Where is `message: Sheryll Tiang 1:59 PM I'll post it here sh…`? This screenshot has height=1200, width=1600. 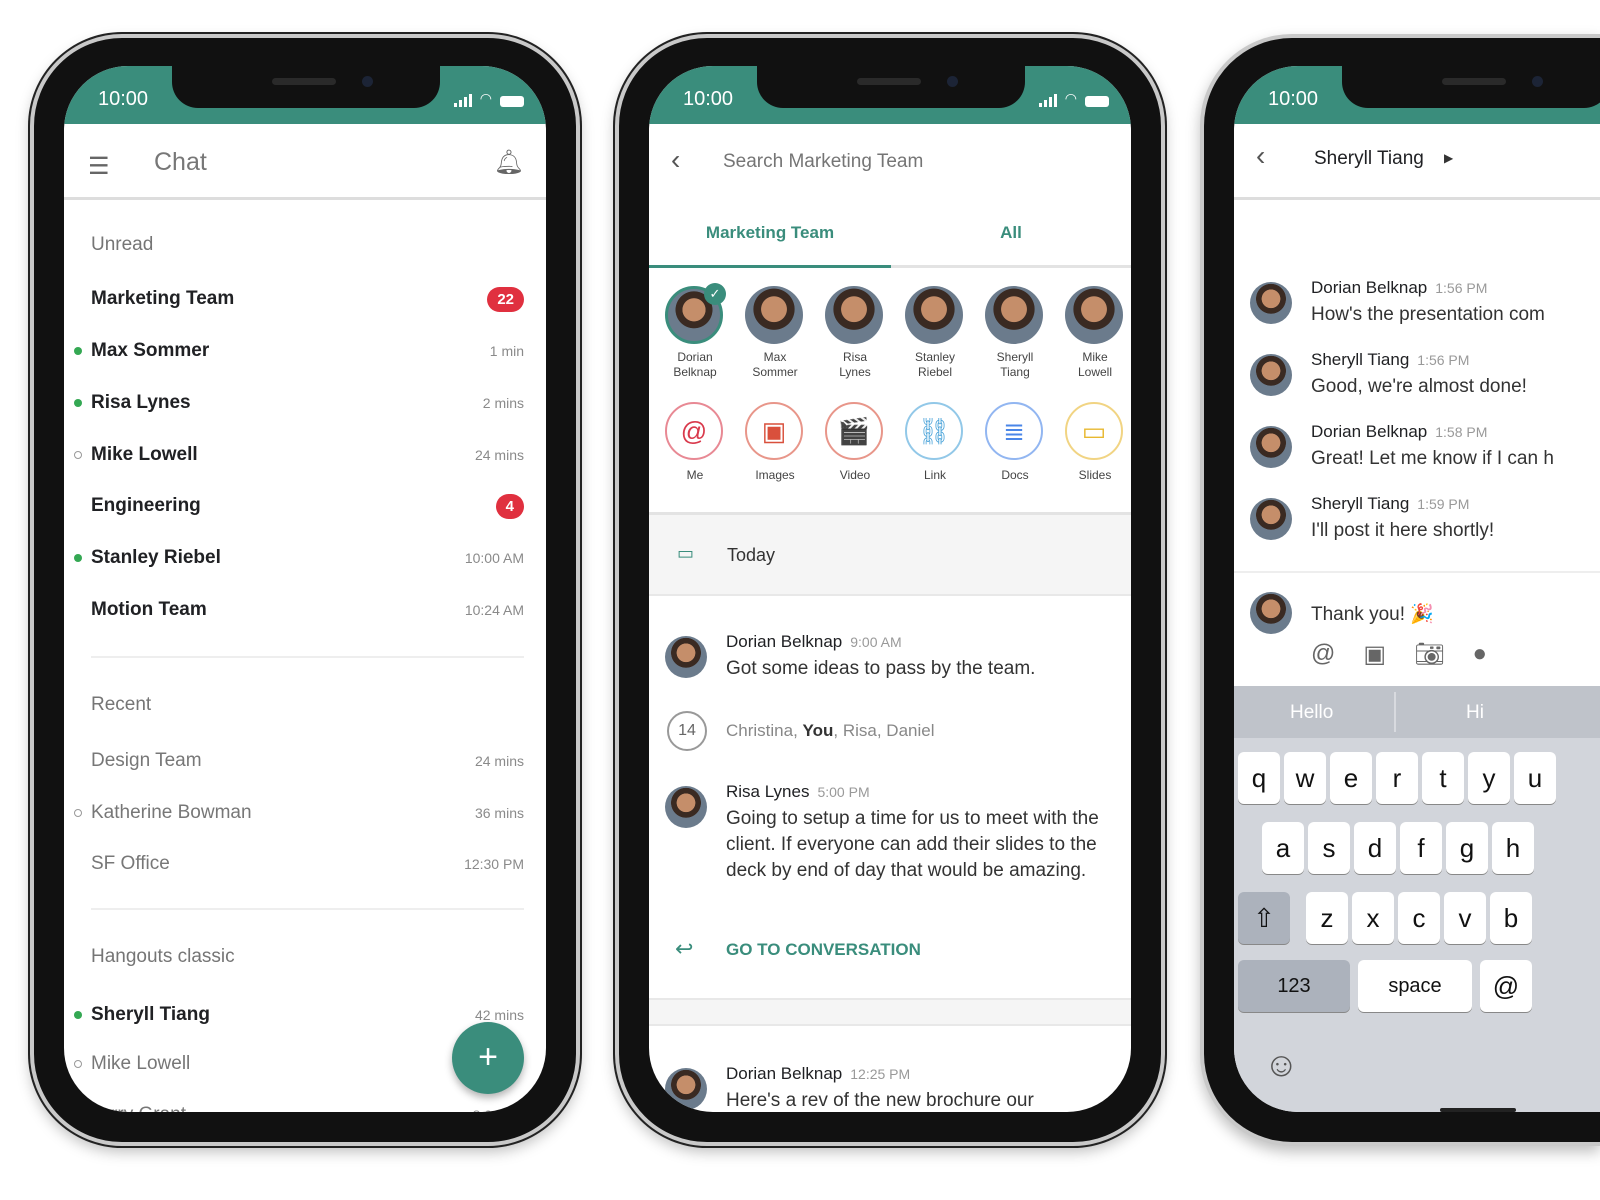 message: Sheryll Tiang 1:59 PM I'll post it here sh… is located at coordinates (1423, 519).